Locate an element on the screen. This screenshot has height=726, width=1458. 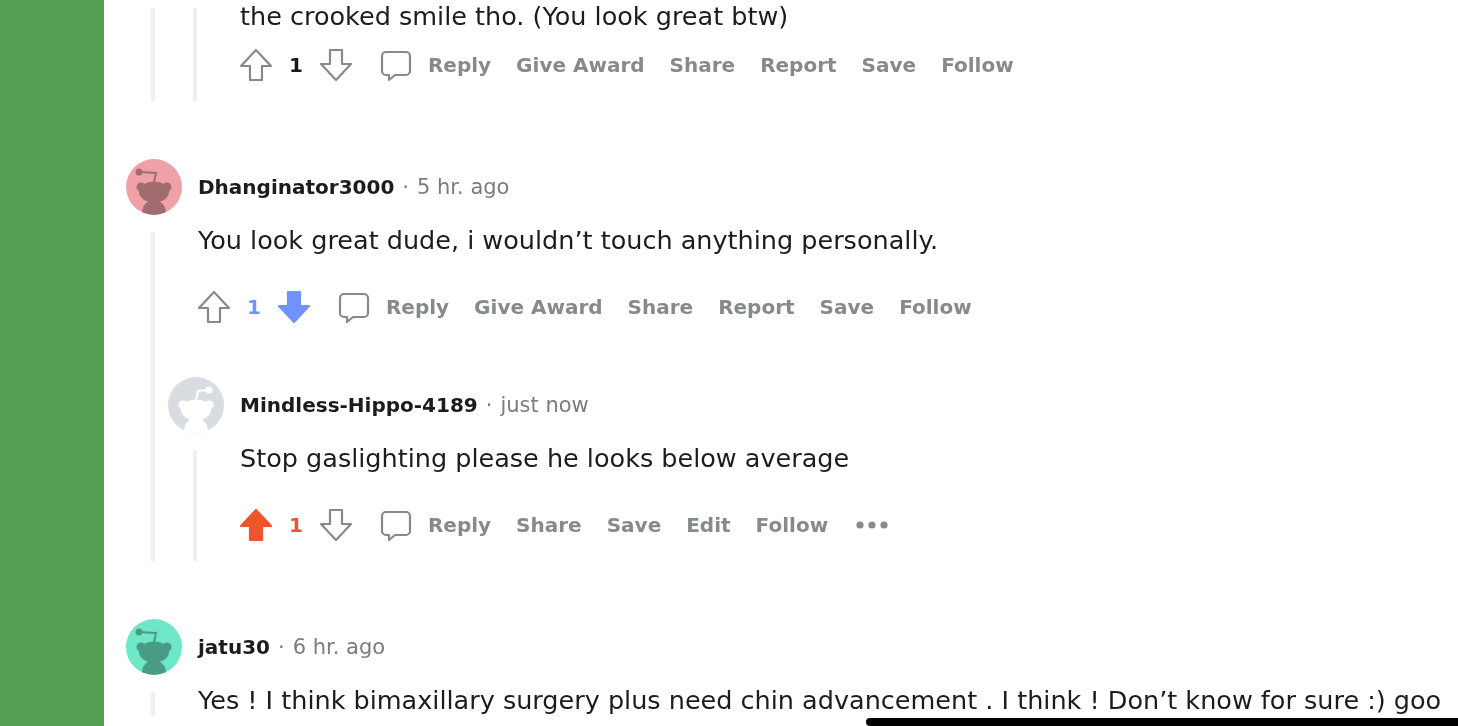
edit-button: Edit is located at coordinates (708, 525).